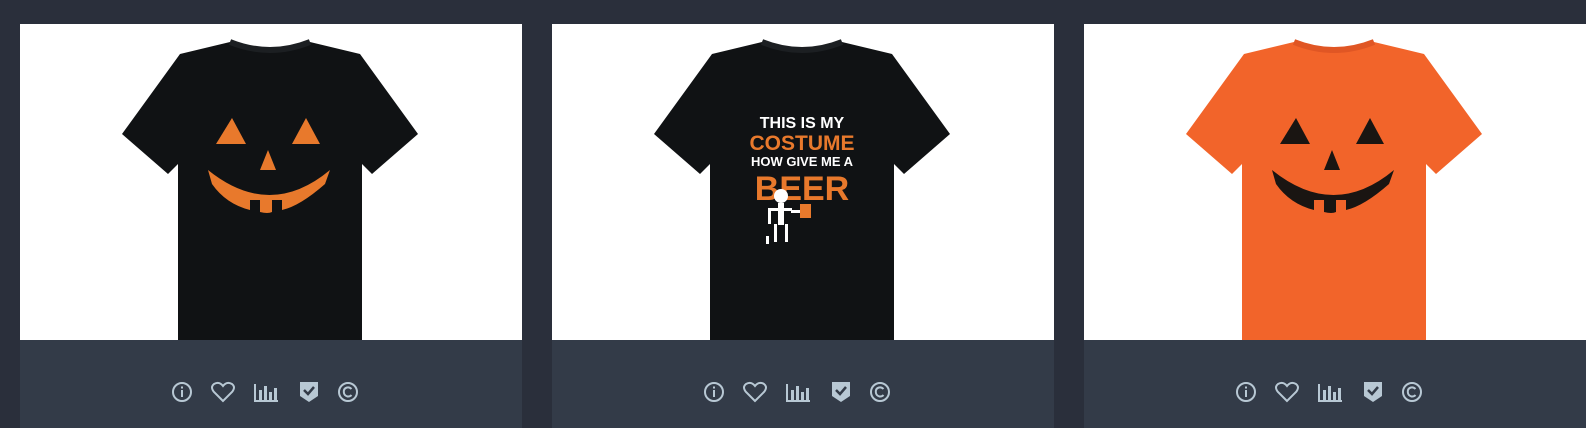 The height and width of the screenshot is (428, 1586). I want to click on tshirt-orange-pumpkin, so click(1334, 189).